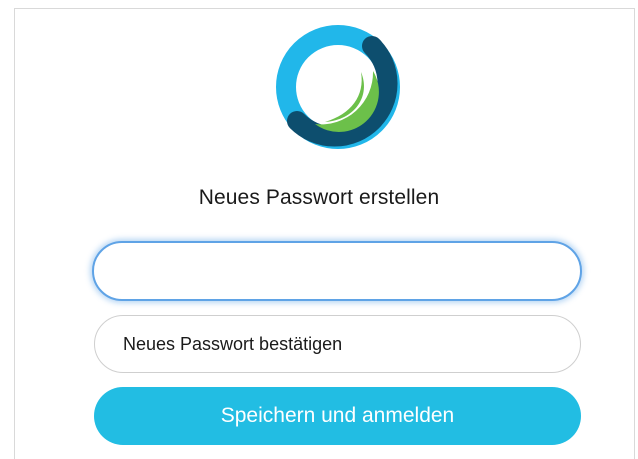 The width and height of the screenshot is (638, 459). What do you see at coordinates (337, 416) in the screenshot?
I see `save-and-login-button: Speichern und anmelden` at bounding box center [337, 416].